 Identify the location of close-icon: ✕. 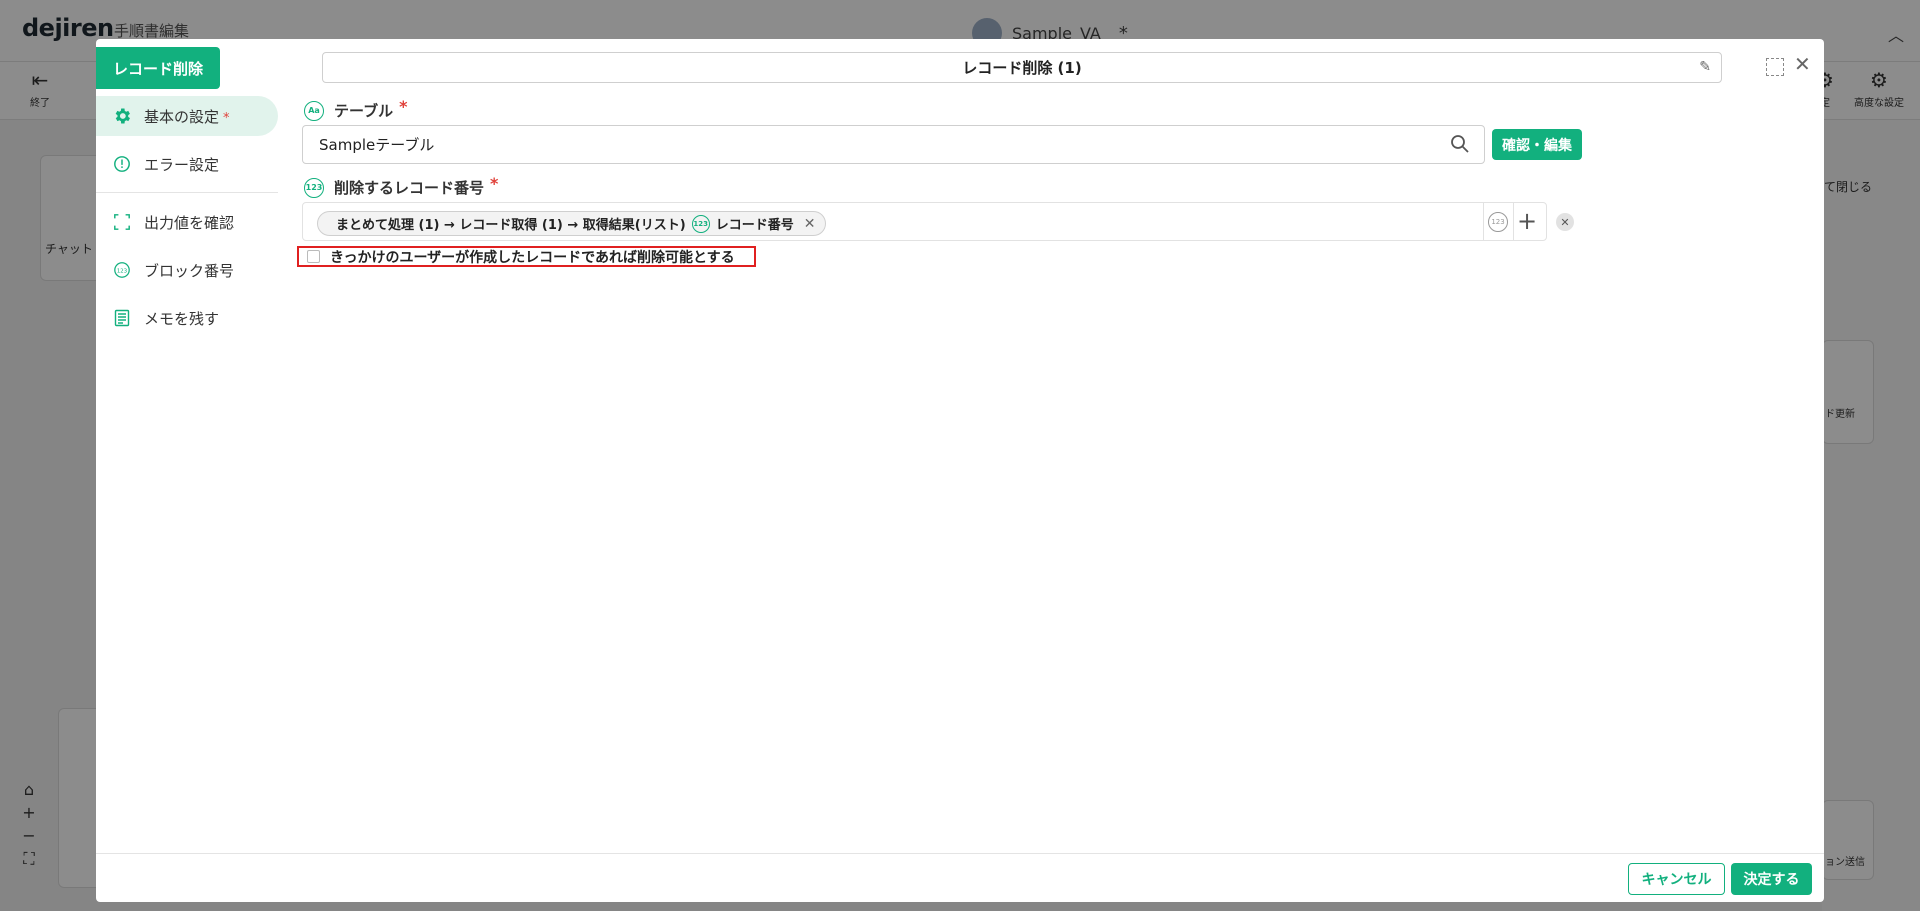
(1802, 64).